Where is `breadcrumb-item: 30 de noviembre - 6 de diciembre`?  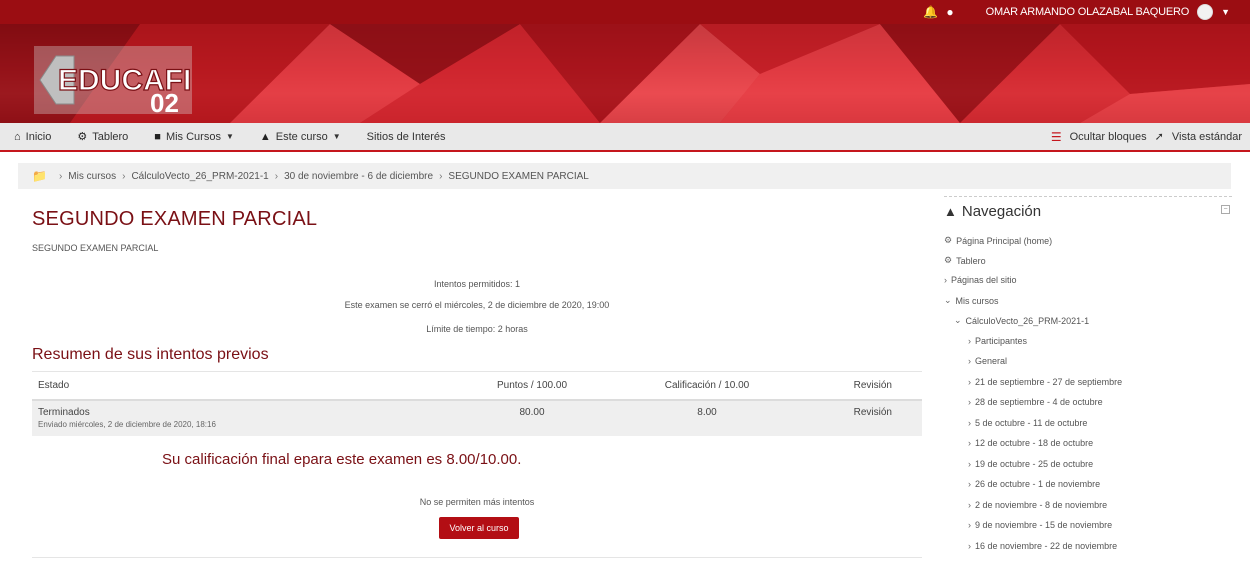 breadcrumb-item: 30 de noviembre - 6 de diciembre is located at coordinates (358, 176).